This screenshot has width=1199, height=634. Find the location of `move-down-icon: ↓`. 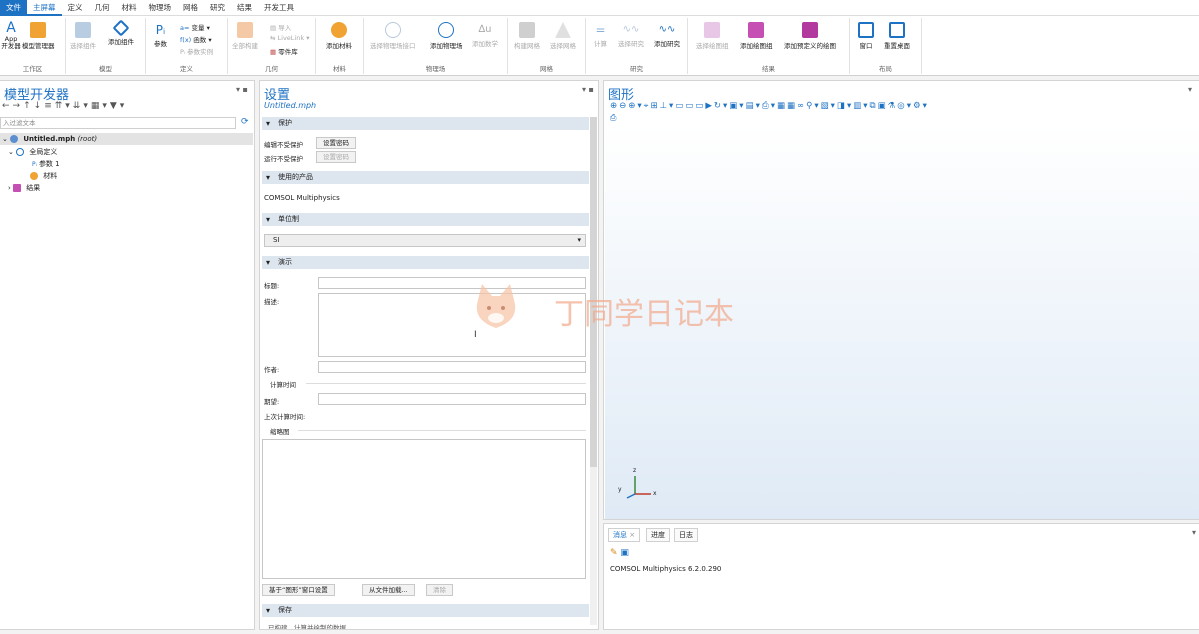

move-down-icon: ↓ is located at coordinates (39, 106).